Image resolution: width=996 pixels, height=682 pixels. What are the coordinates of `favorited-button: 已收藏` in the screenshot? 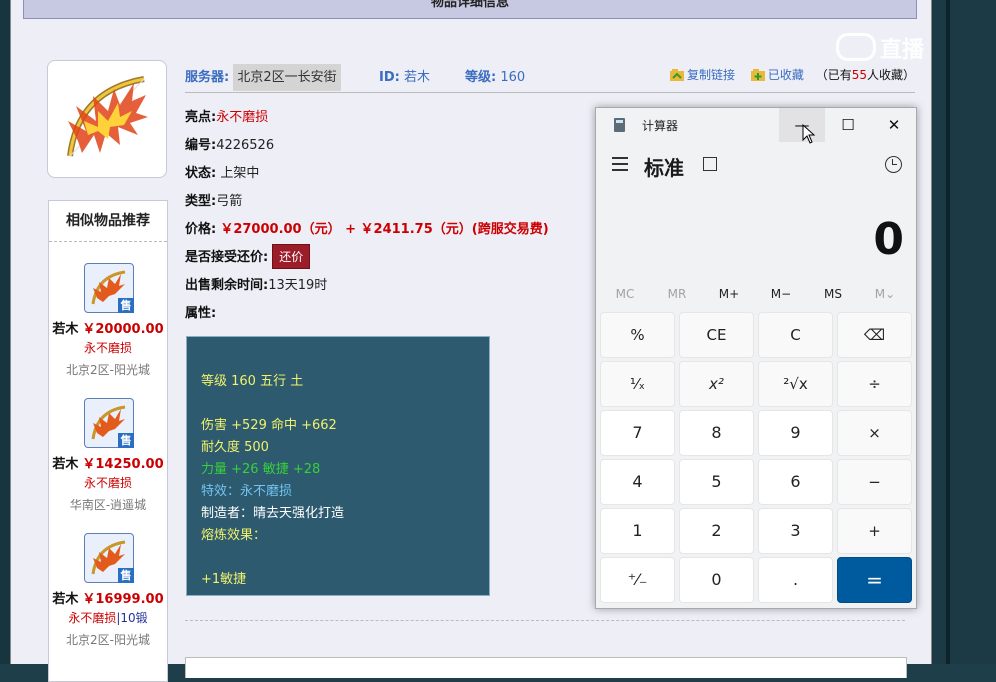 It's located at (779, 75).